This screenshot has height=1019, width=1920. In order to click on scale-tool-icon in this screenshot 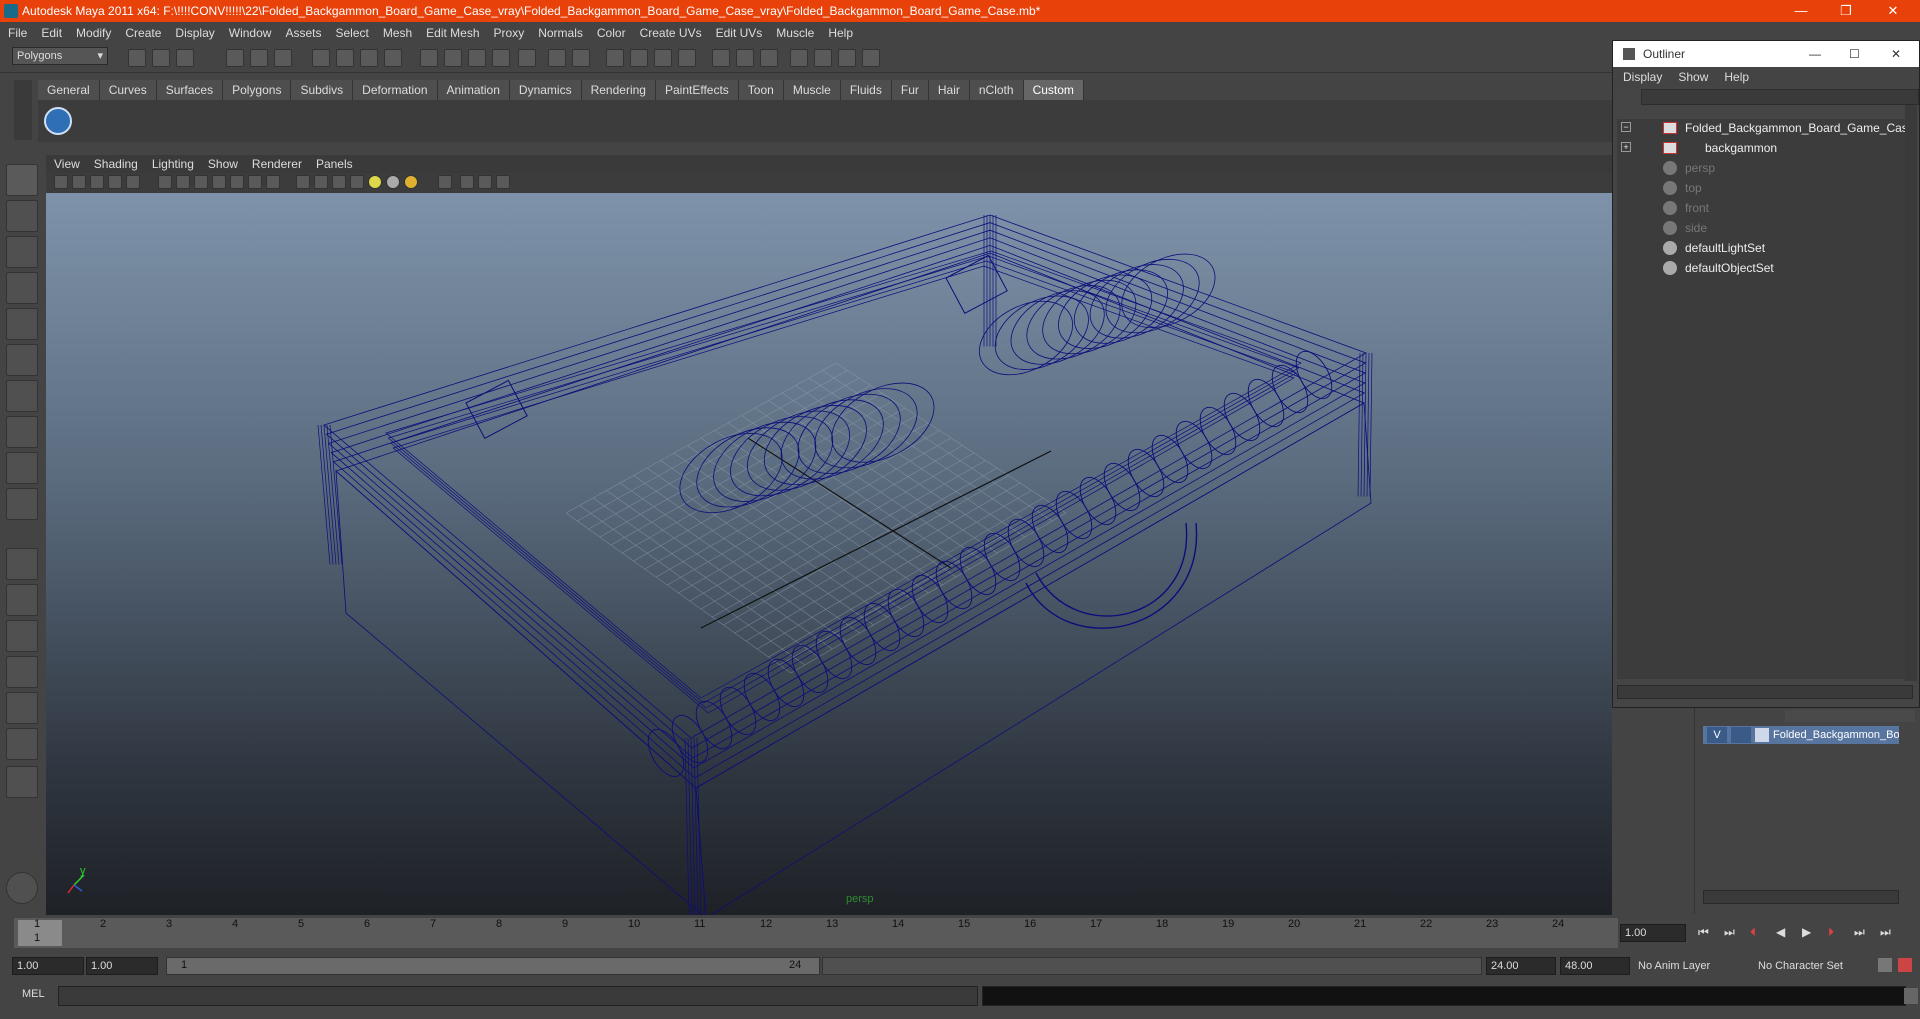, I will do `click(22, 360)`.